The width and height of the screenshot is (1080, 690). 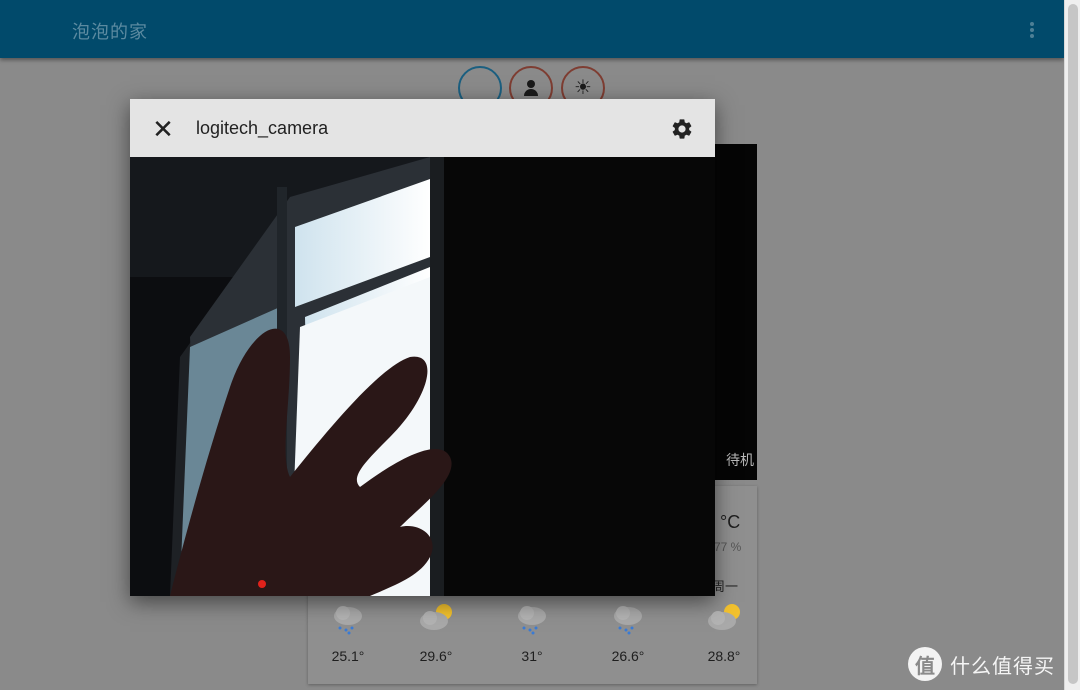 I want to click on more-vert-icon, so click(x=1032, y=30).